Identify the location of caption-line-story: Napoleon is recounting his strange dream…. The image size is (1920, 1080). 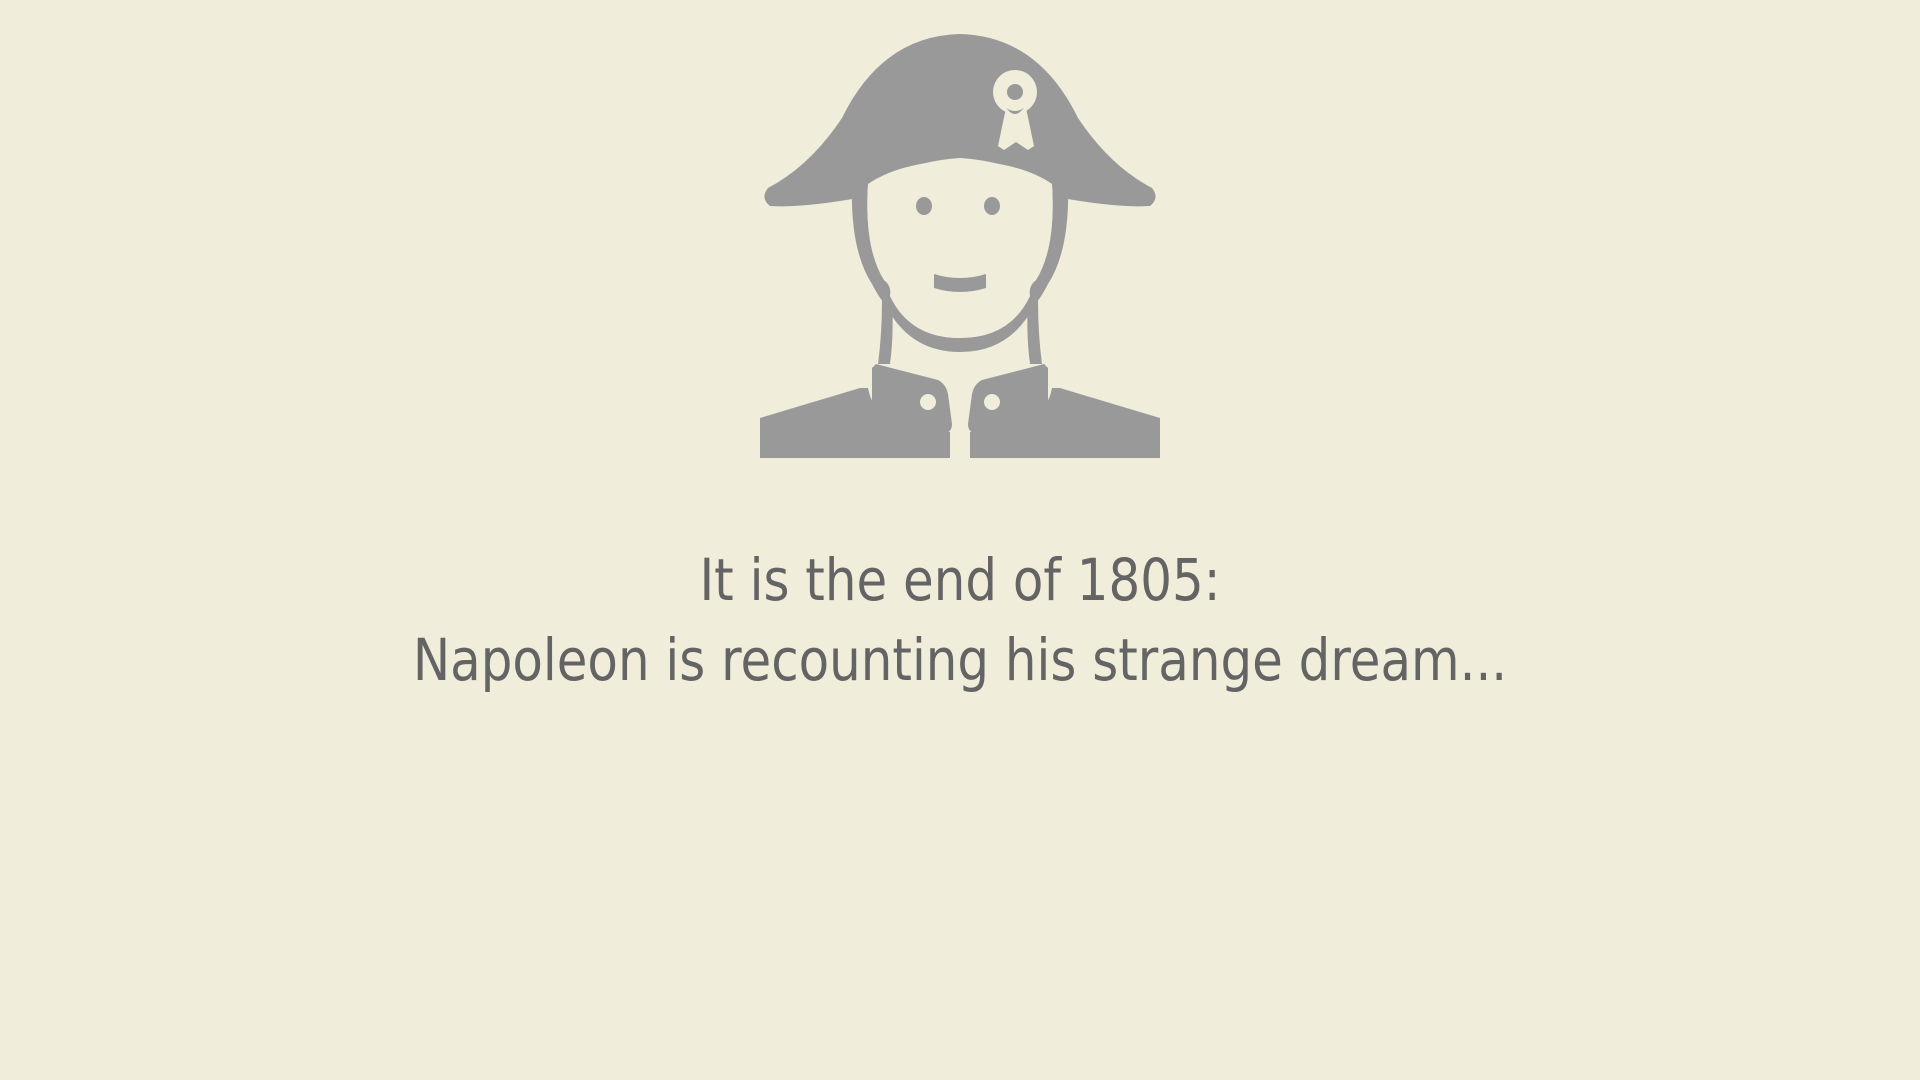
(960, 660).